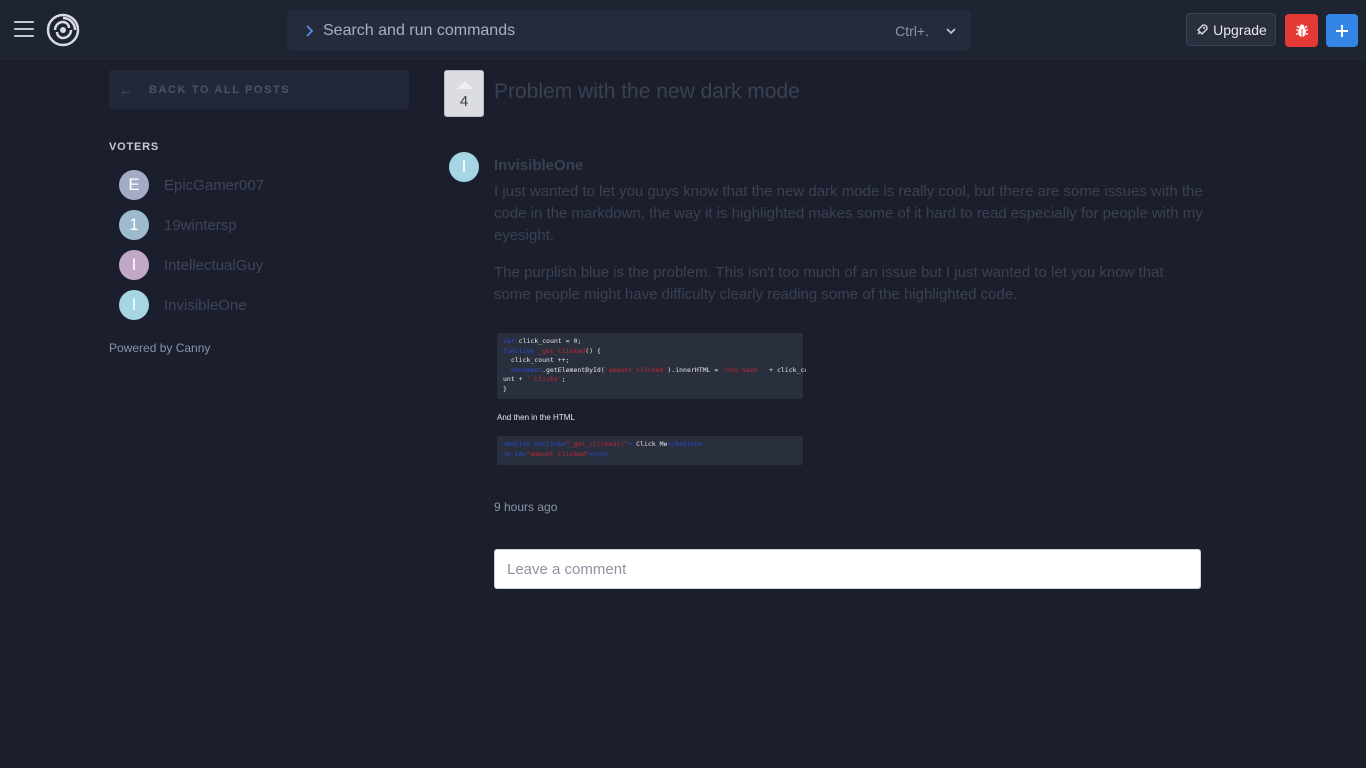 The width and height of the screenshot is (1366, 768). I want to click on voter-name: EpicGamer007, so click(214, 185).